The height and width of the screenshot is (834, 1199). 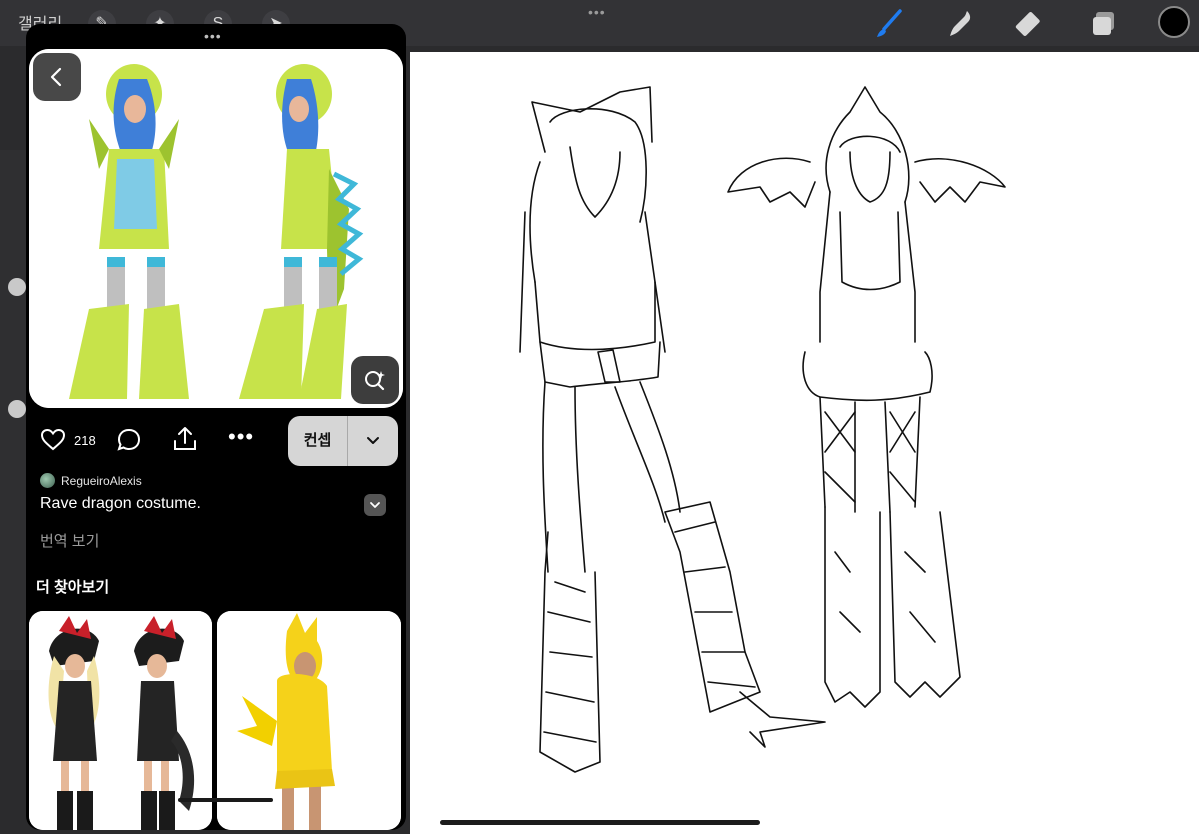 I want to click on share-icon, so click(x=185, y=439).